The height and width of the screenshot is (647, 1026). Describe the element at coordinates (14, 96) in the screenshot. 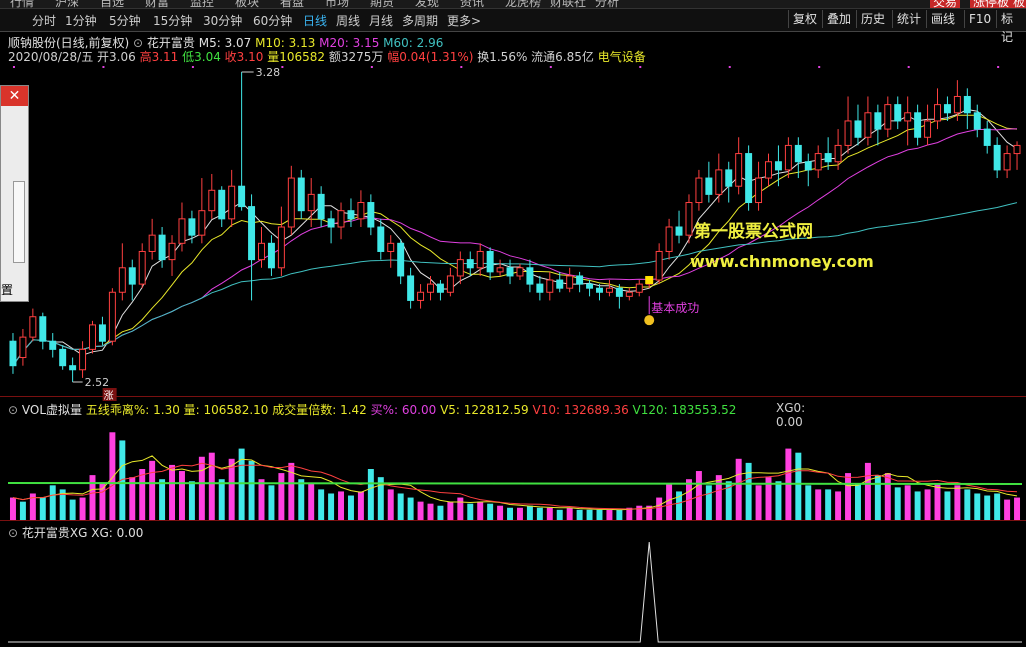

I see `close-icon: ✕` at that location.